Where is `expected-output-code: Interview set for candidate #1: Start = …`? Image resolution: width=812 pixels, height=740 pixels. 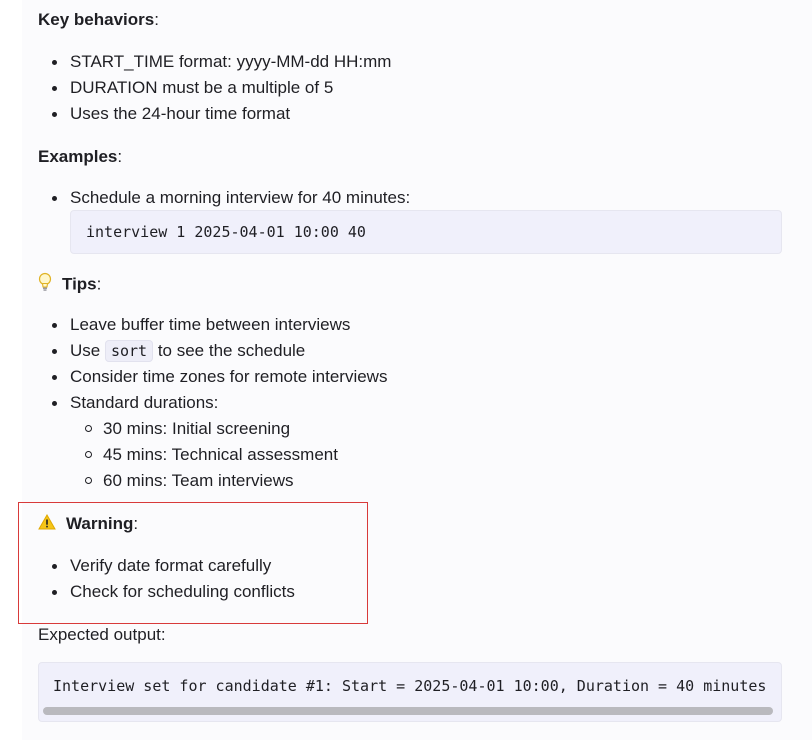 expected-output-code: Interview set for candidate #1: Start = … is located at coordinates (410, 686).